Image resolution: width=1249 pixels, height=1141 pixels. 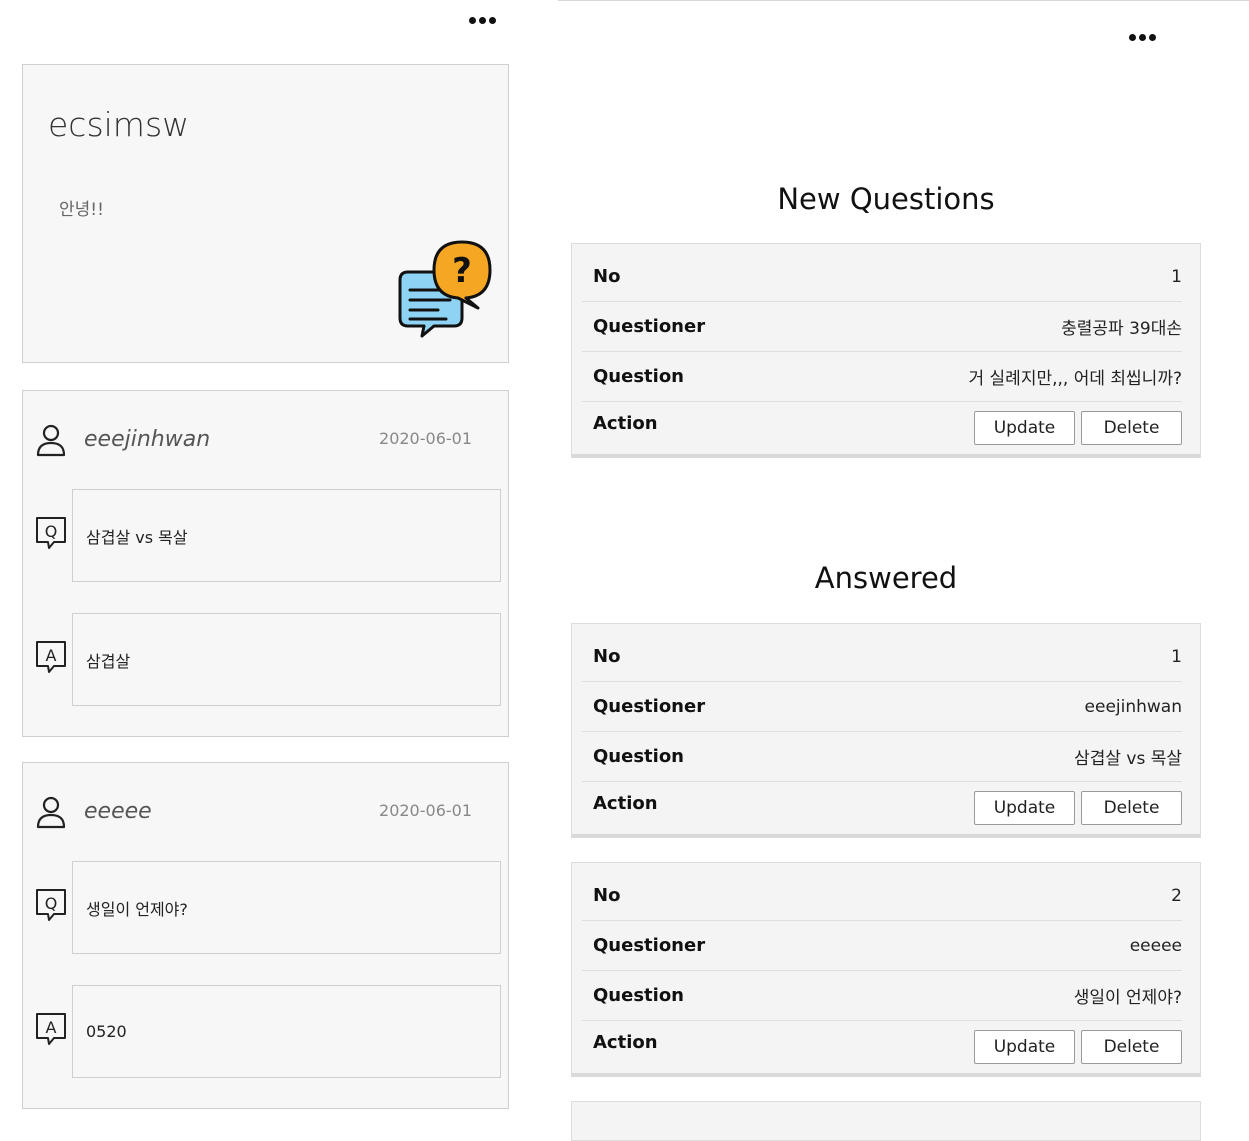 What do you see at coordinates (903, 0) in the screenshot?
I see `top-divider` at bounding box center [903, 0].